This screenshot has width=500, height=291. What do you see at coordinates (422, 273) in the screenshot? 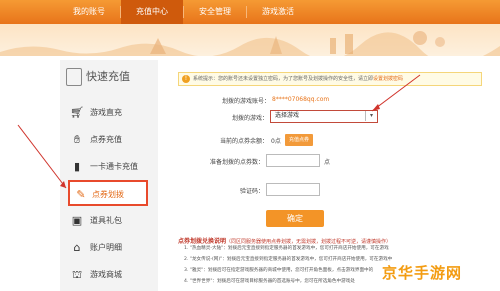
I see `site-watermark: 京华手游网` at bounding box center [422, 273].